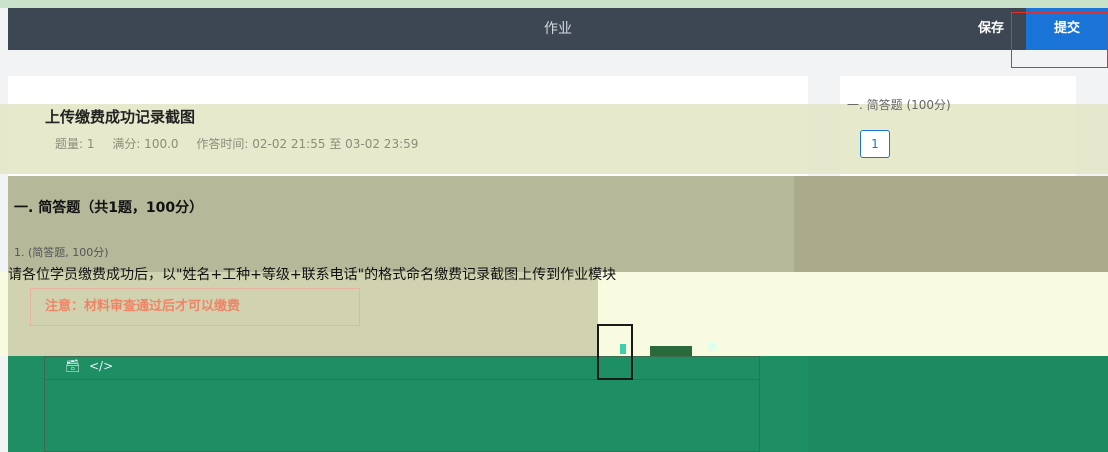 Image resolution: width=1108 pixels, height=452 pixels. Describe the element at coordinates (554, 4) in the screenshot. I see `top-strip` at that location.